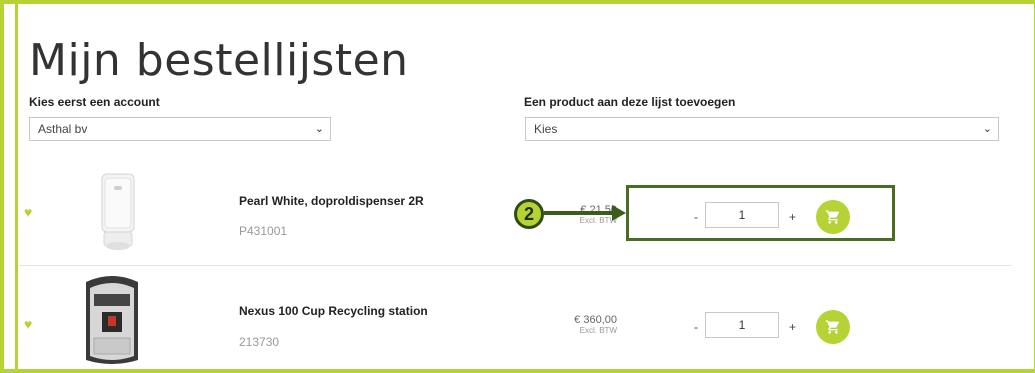 This screenshot has height=373, width=1035. What do you see at coordinates (579, 213) in the screenshot?
I see `annotation-arrow` at bounding box center [579, 213].